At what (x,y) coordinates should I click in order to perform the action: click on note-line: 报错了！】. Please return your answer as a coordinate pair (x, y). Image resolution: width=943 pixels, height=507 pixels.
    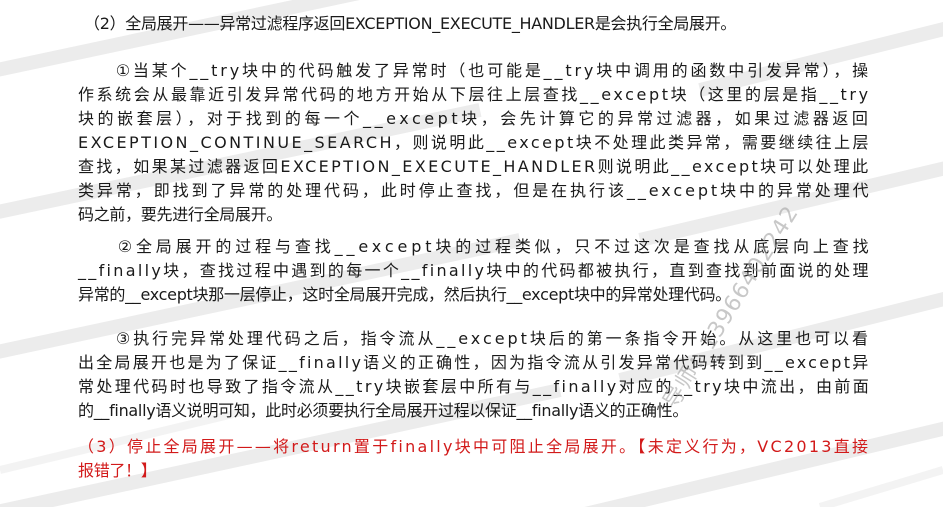
    Looking at the image, I should click on (117, 470).